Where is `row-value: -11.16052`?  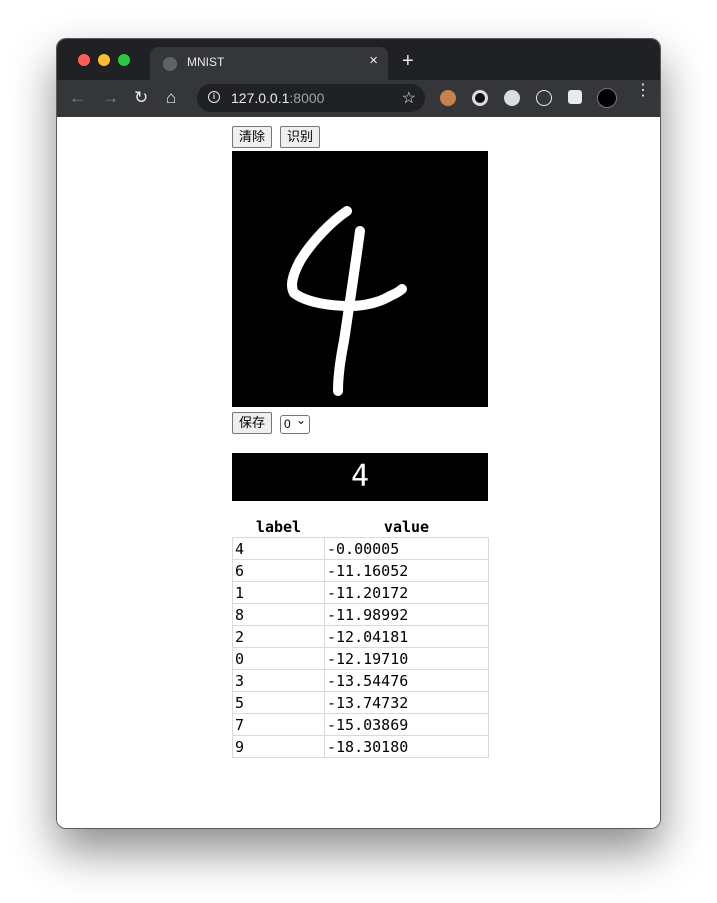
row-value: -11.16052 is located at coordinates (406, 570).